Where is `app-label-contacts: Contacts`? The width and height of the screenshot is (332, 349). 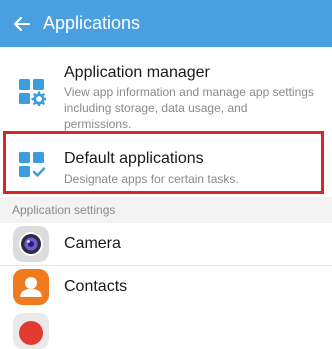 app-label-contacts: Contacts is located at coordinates (96, 286).